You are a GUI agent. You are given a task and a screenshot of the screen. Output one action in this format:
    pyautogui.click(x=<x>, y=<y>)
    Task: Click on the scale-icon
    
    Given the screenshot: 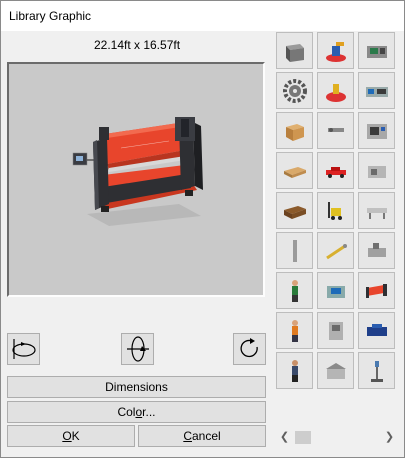 What is the action you would take?
    pyautogui.click(x=376, y=371)
    